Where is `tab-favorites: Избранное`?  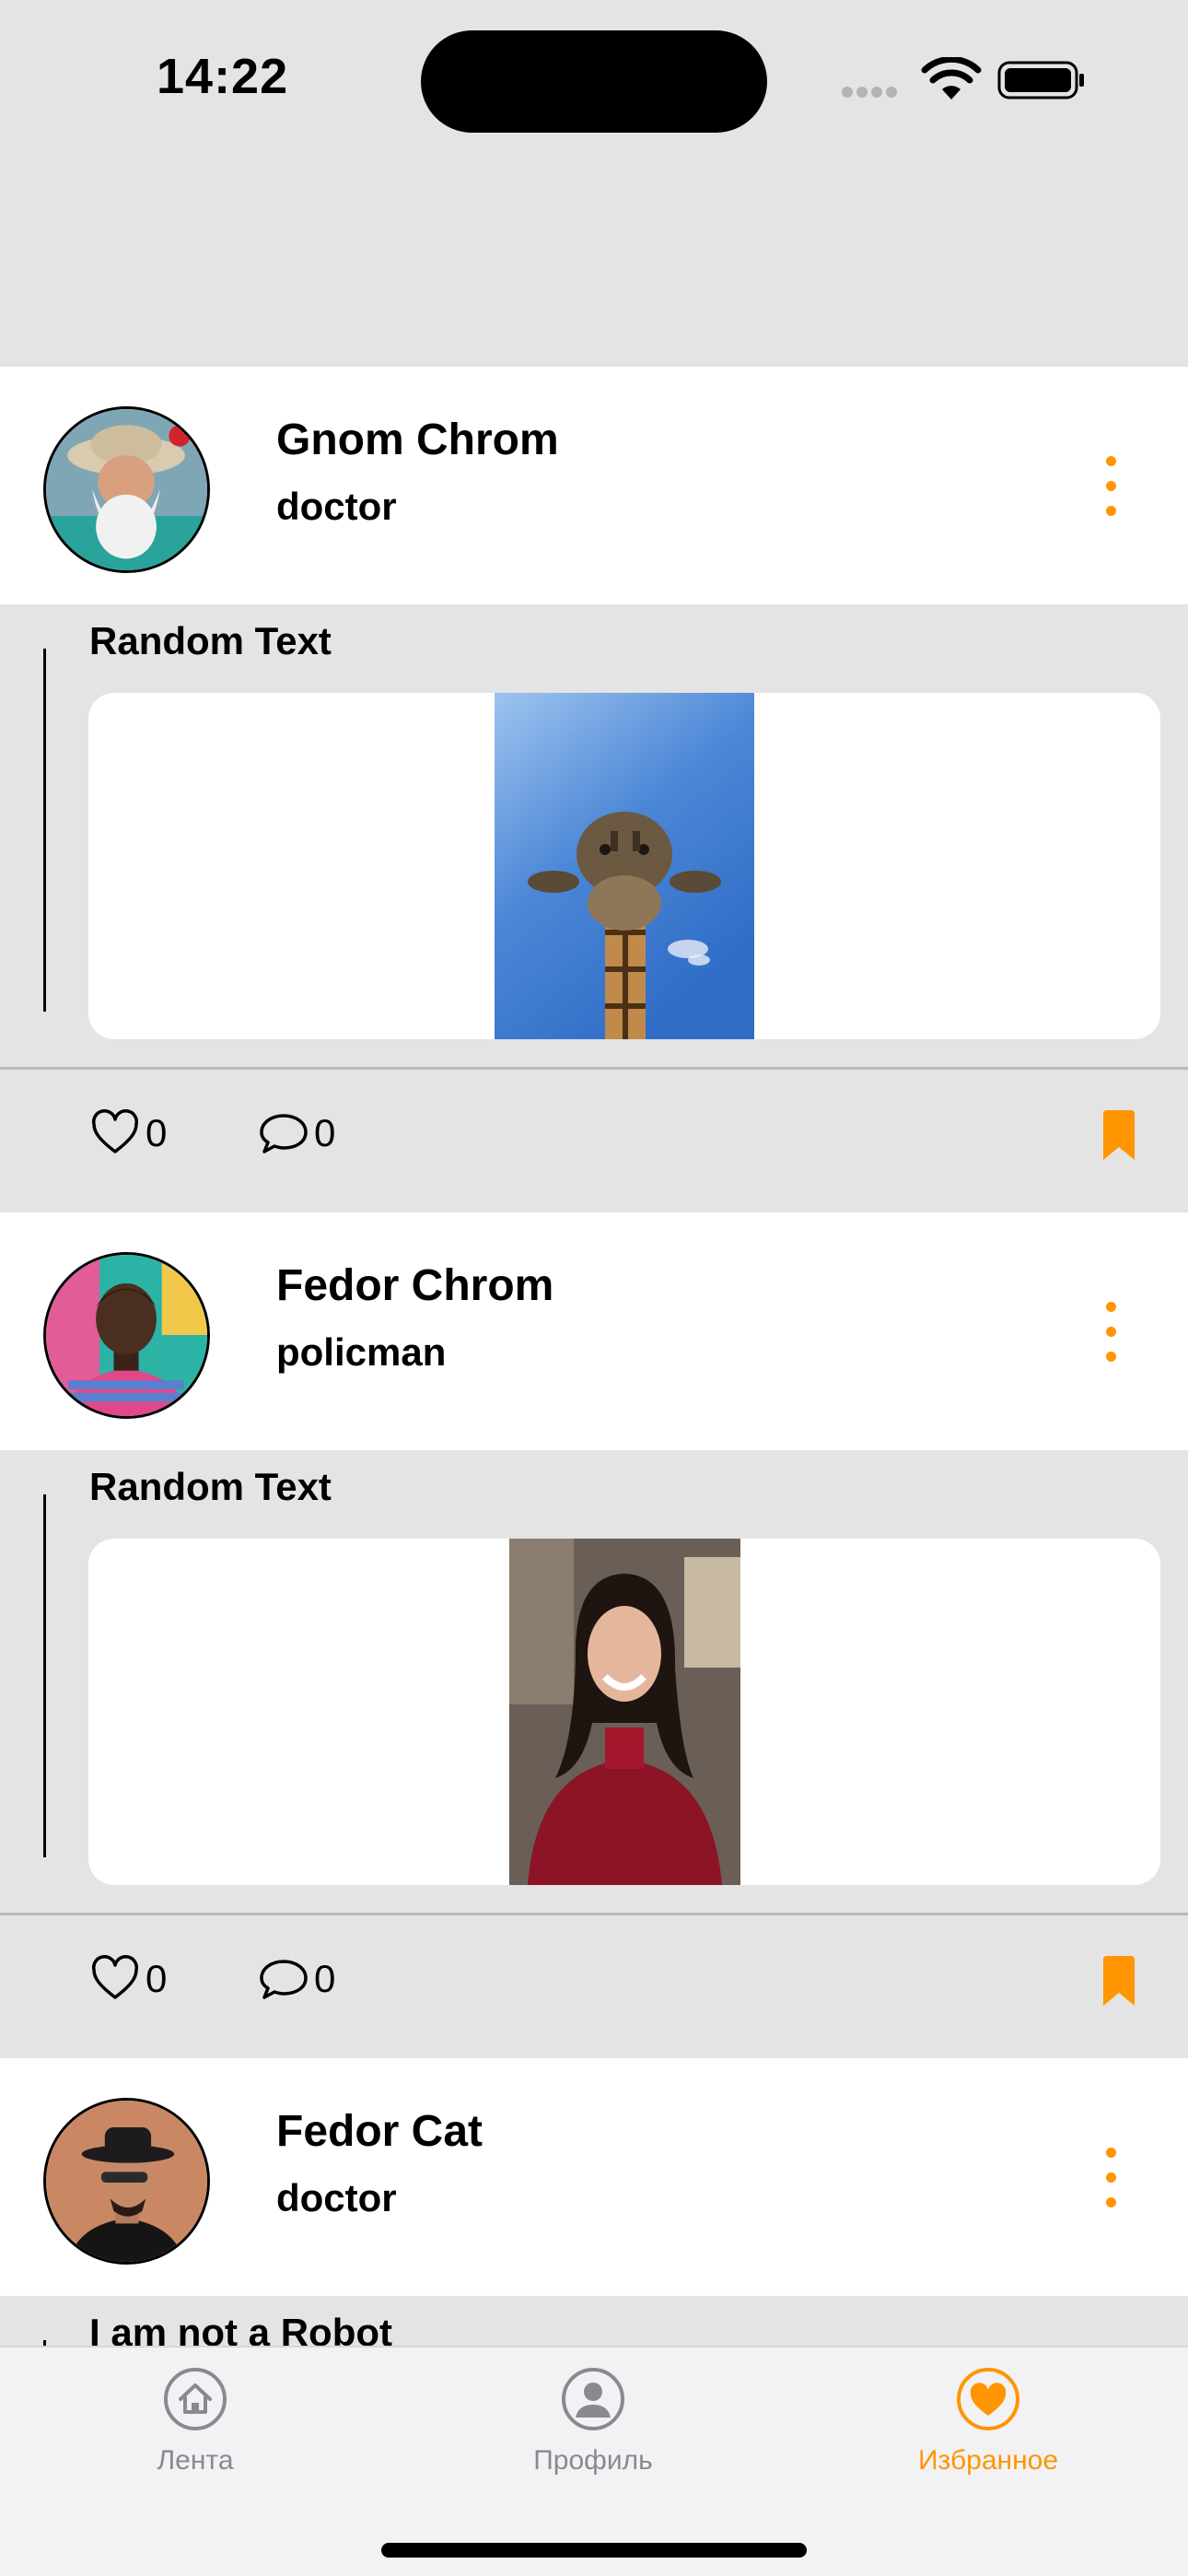
tab-favorites: Избранное is located at coordinates (988, 2421).